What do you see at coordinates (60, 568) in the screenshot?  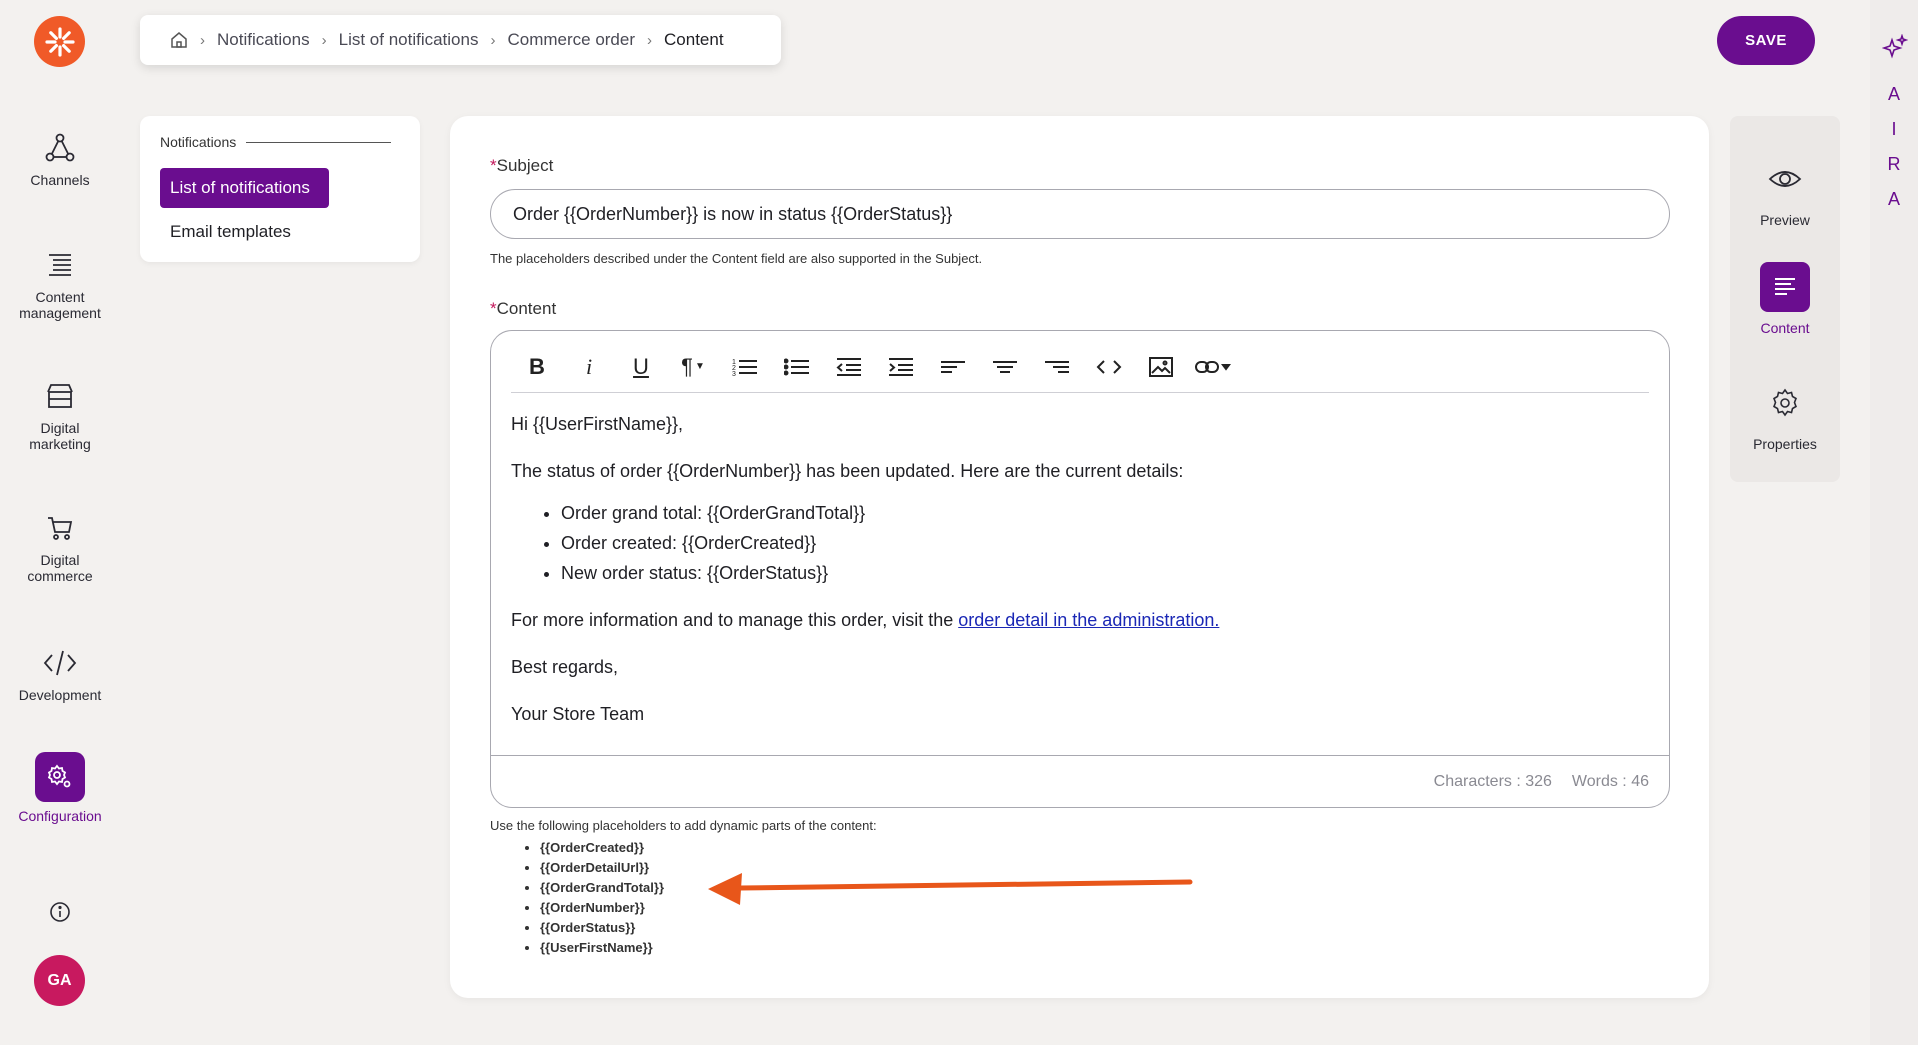 I see `nav-label: Digital commerce` at bounding box center [60, 568].